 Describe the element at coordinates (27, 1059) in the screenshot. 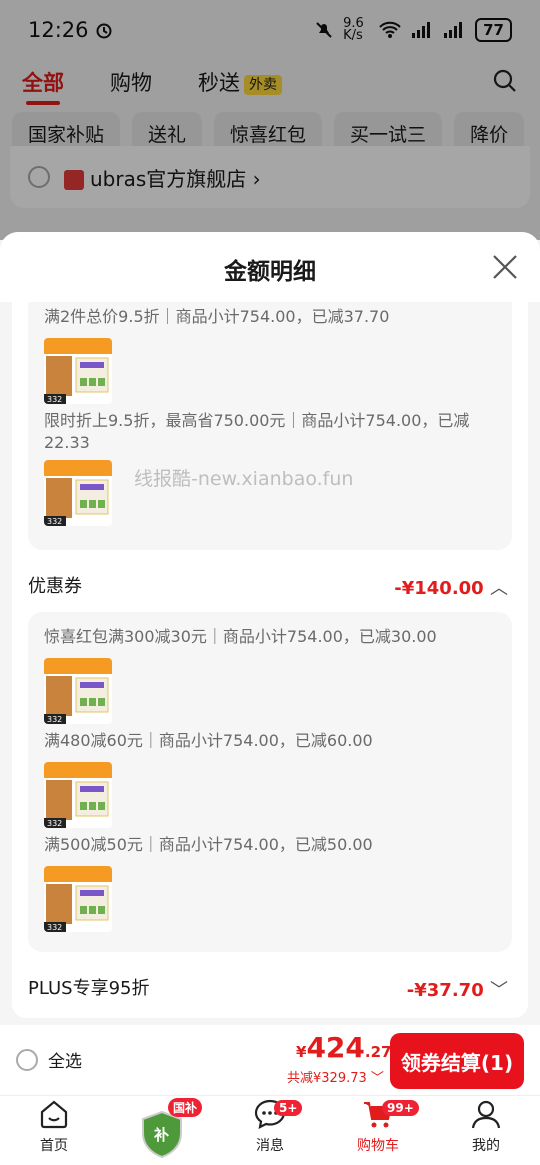

I see `select-all-radio` at that location.